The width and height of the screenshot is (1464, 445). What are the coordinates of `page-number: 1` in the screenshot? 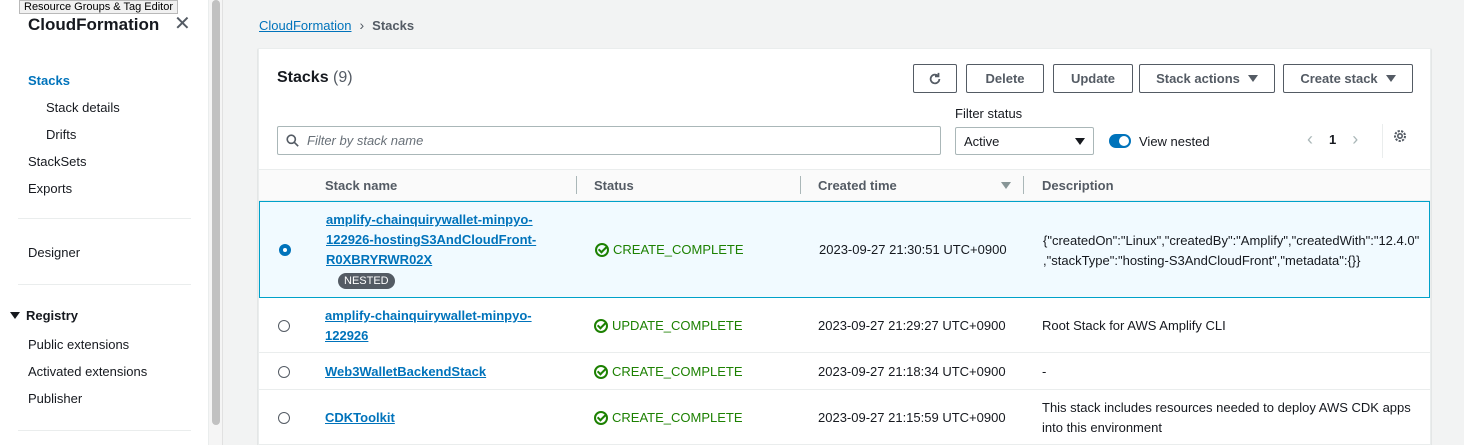 It's located at (1332, 139).